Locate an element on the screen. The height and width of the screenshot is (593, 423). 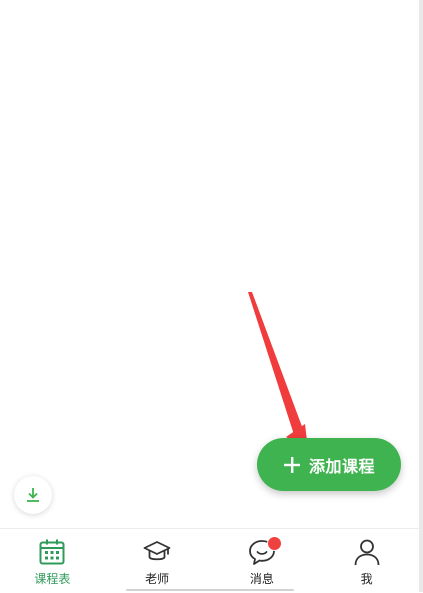
add-course-button: 添加课程 is located at coordinates (329, 464).